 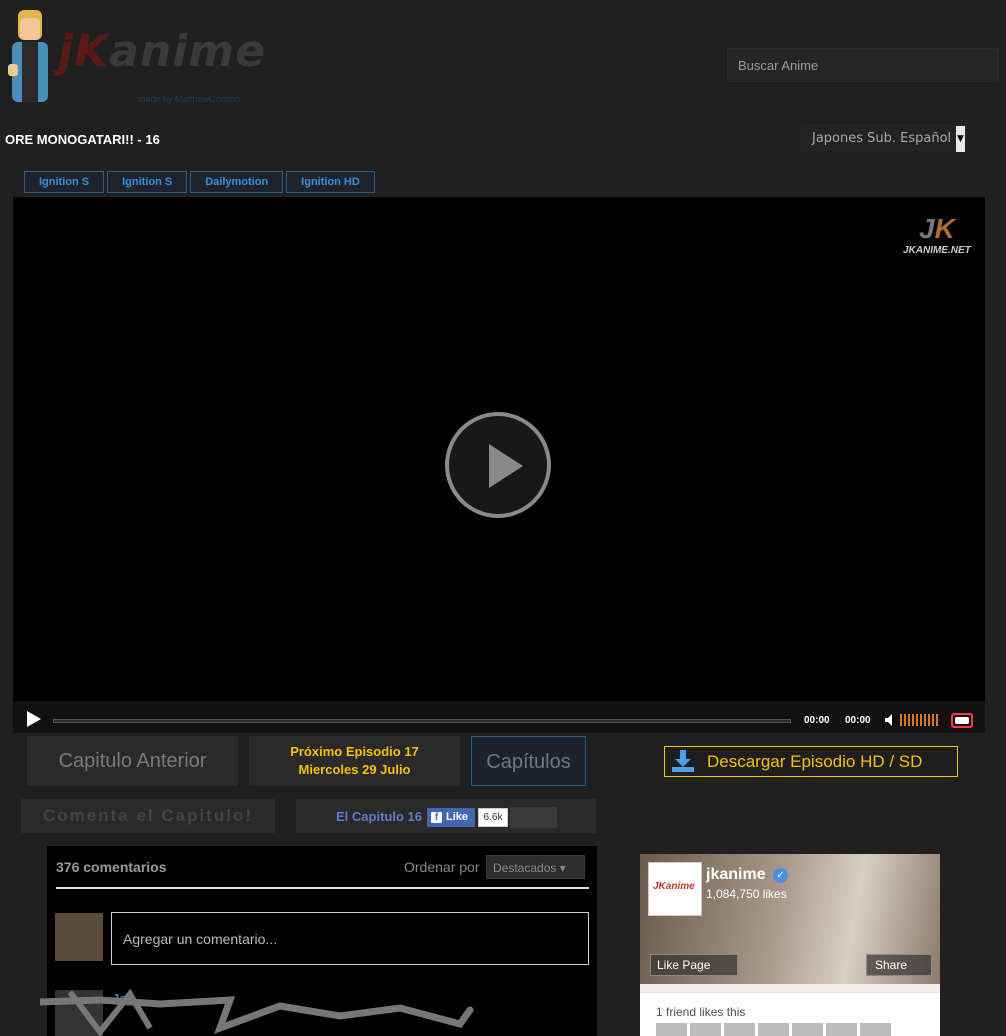 I want to click on player-watermark: JK JKANIME.NET, so click(x=938, y=236).